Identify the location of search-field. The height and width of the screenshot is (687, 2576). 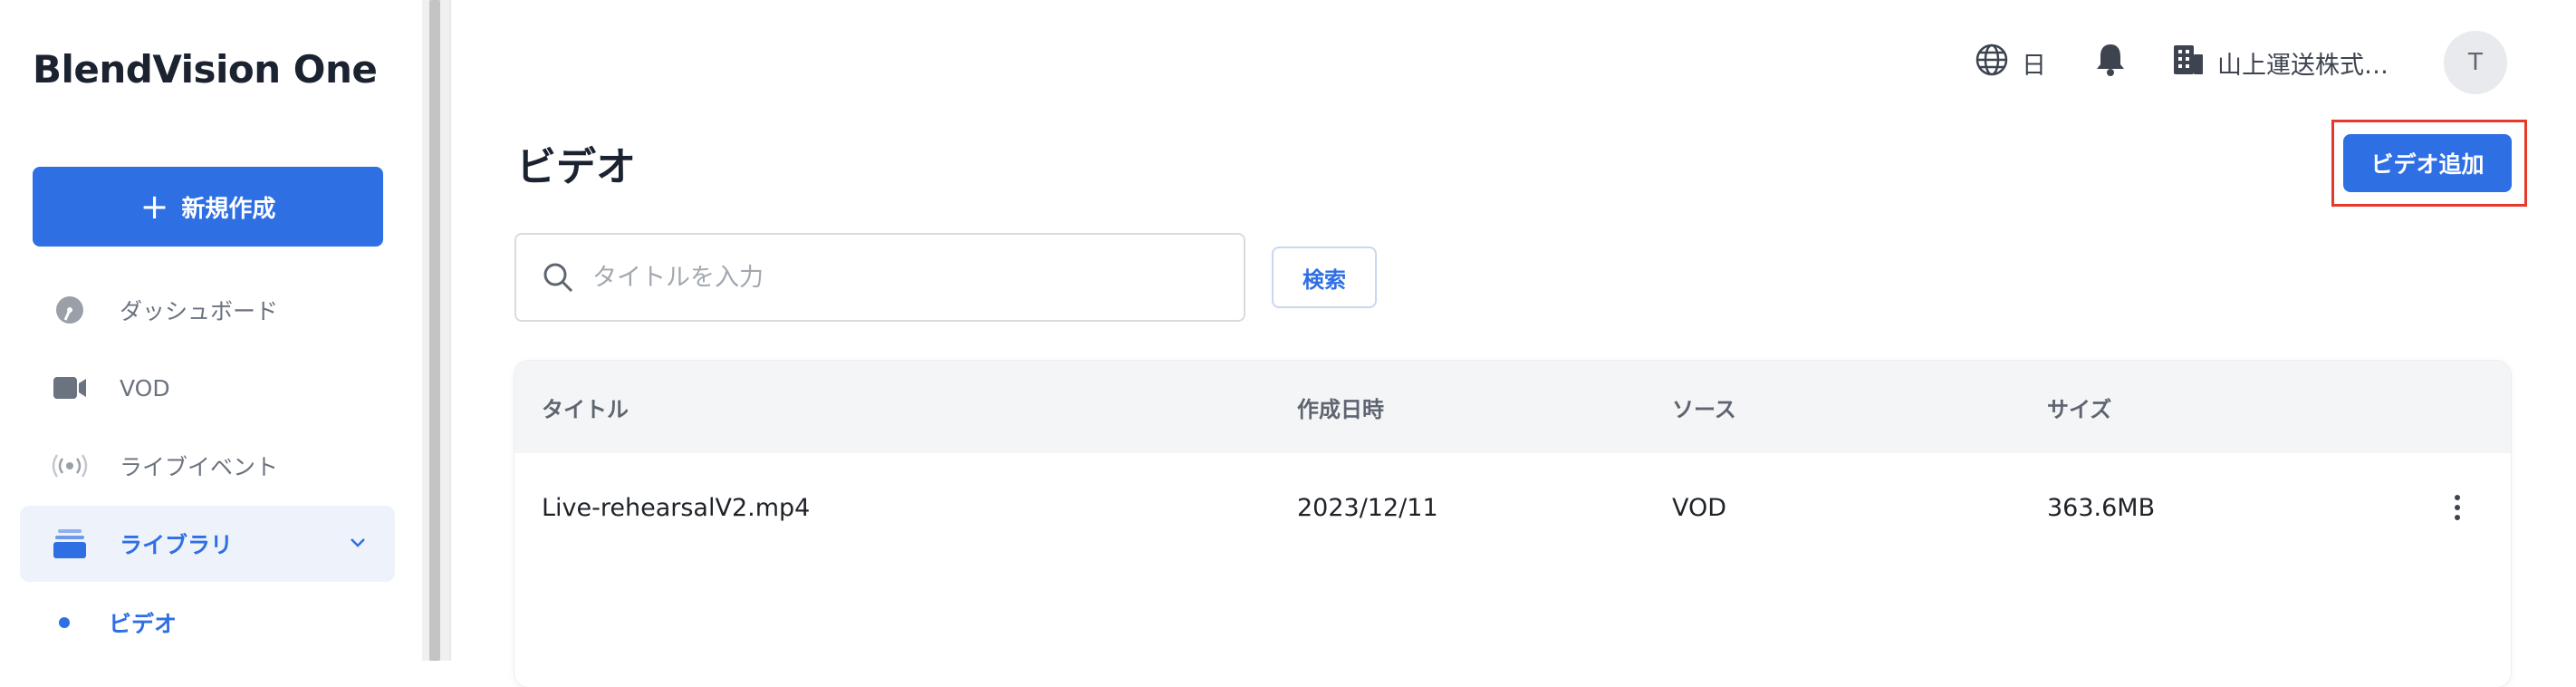
(879, 277).